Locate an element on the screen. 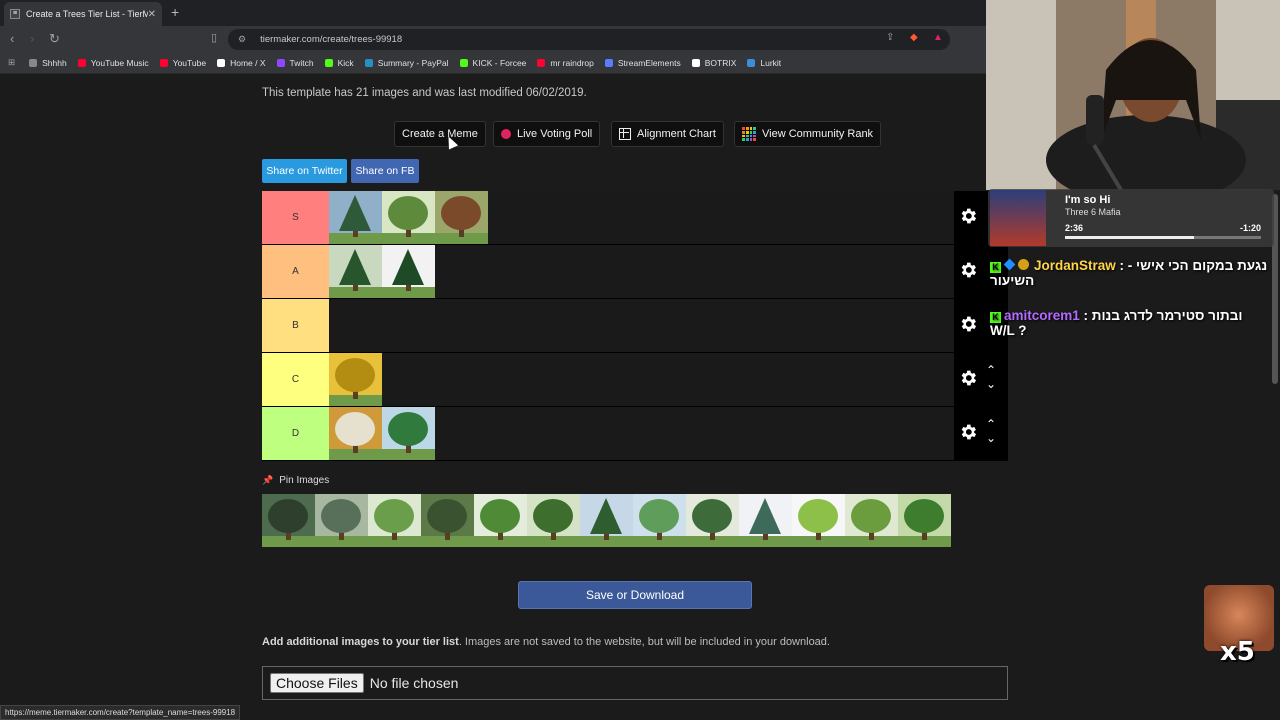 The width and height of the screenshot is (1280, 720). aspen-yellow-tree-image is located at coordinates (355, 379).